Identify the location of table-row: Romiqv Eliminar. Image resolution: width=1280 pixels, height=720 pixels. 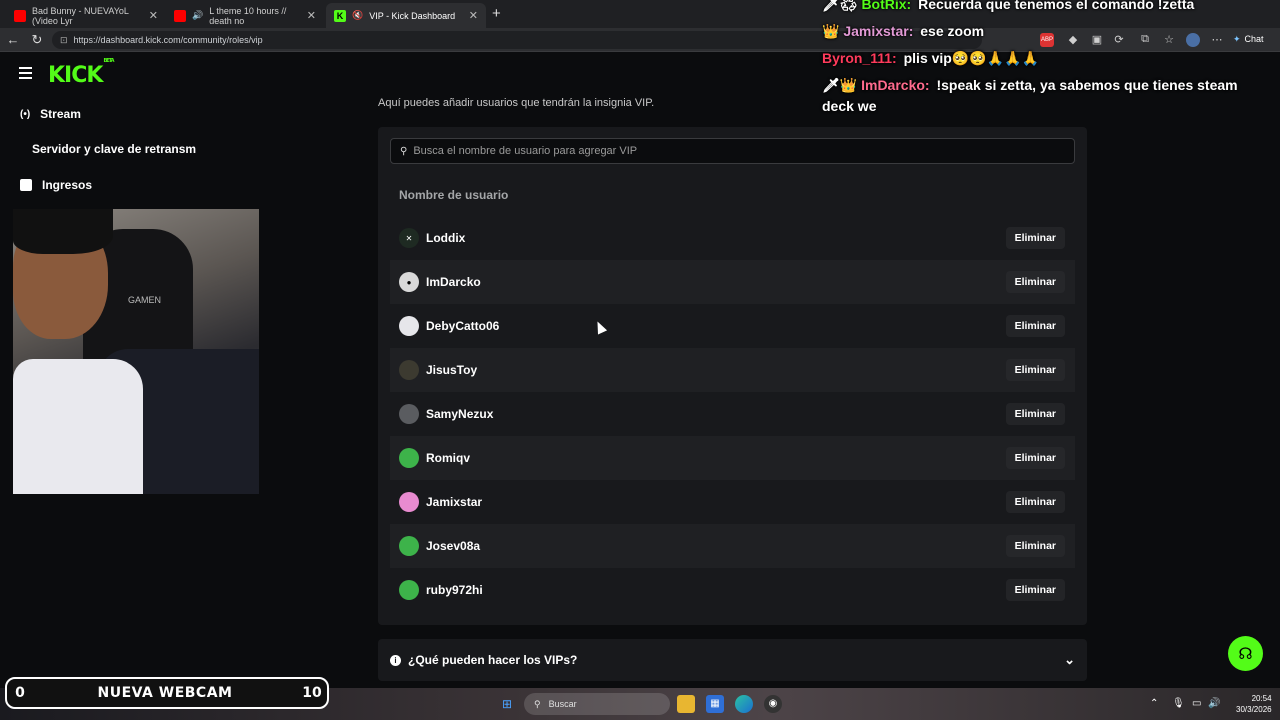
(732, 458).